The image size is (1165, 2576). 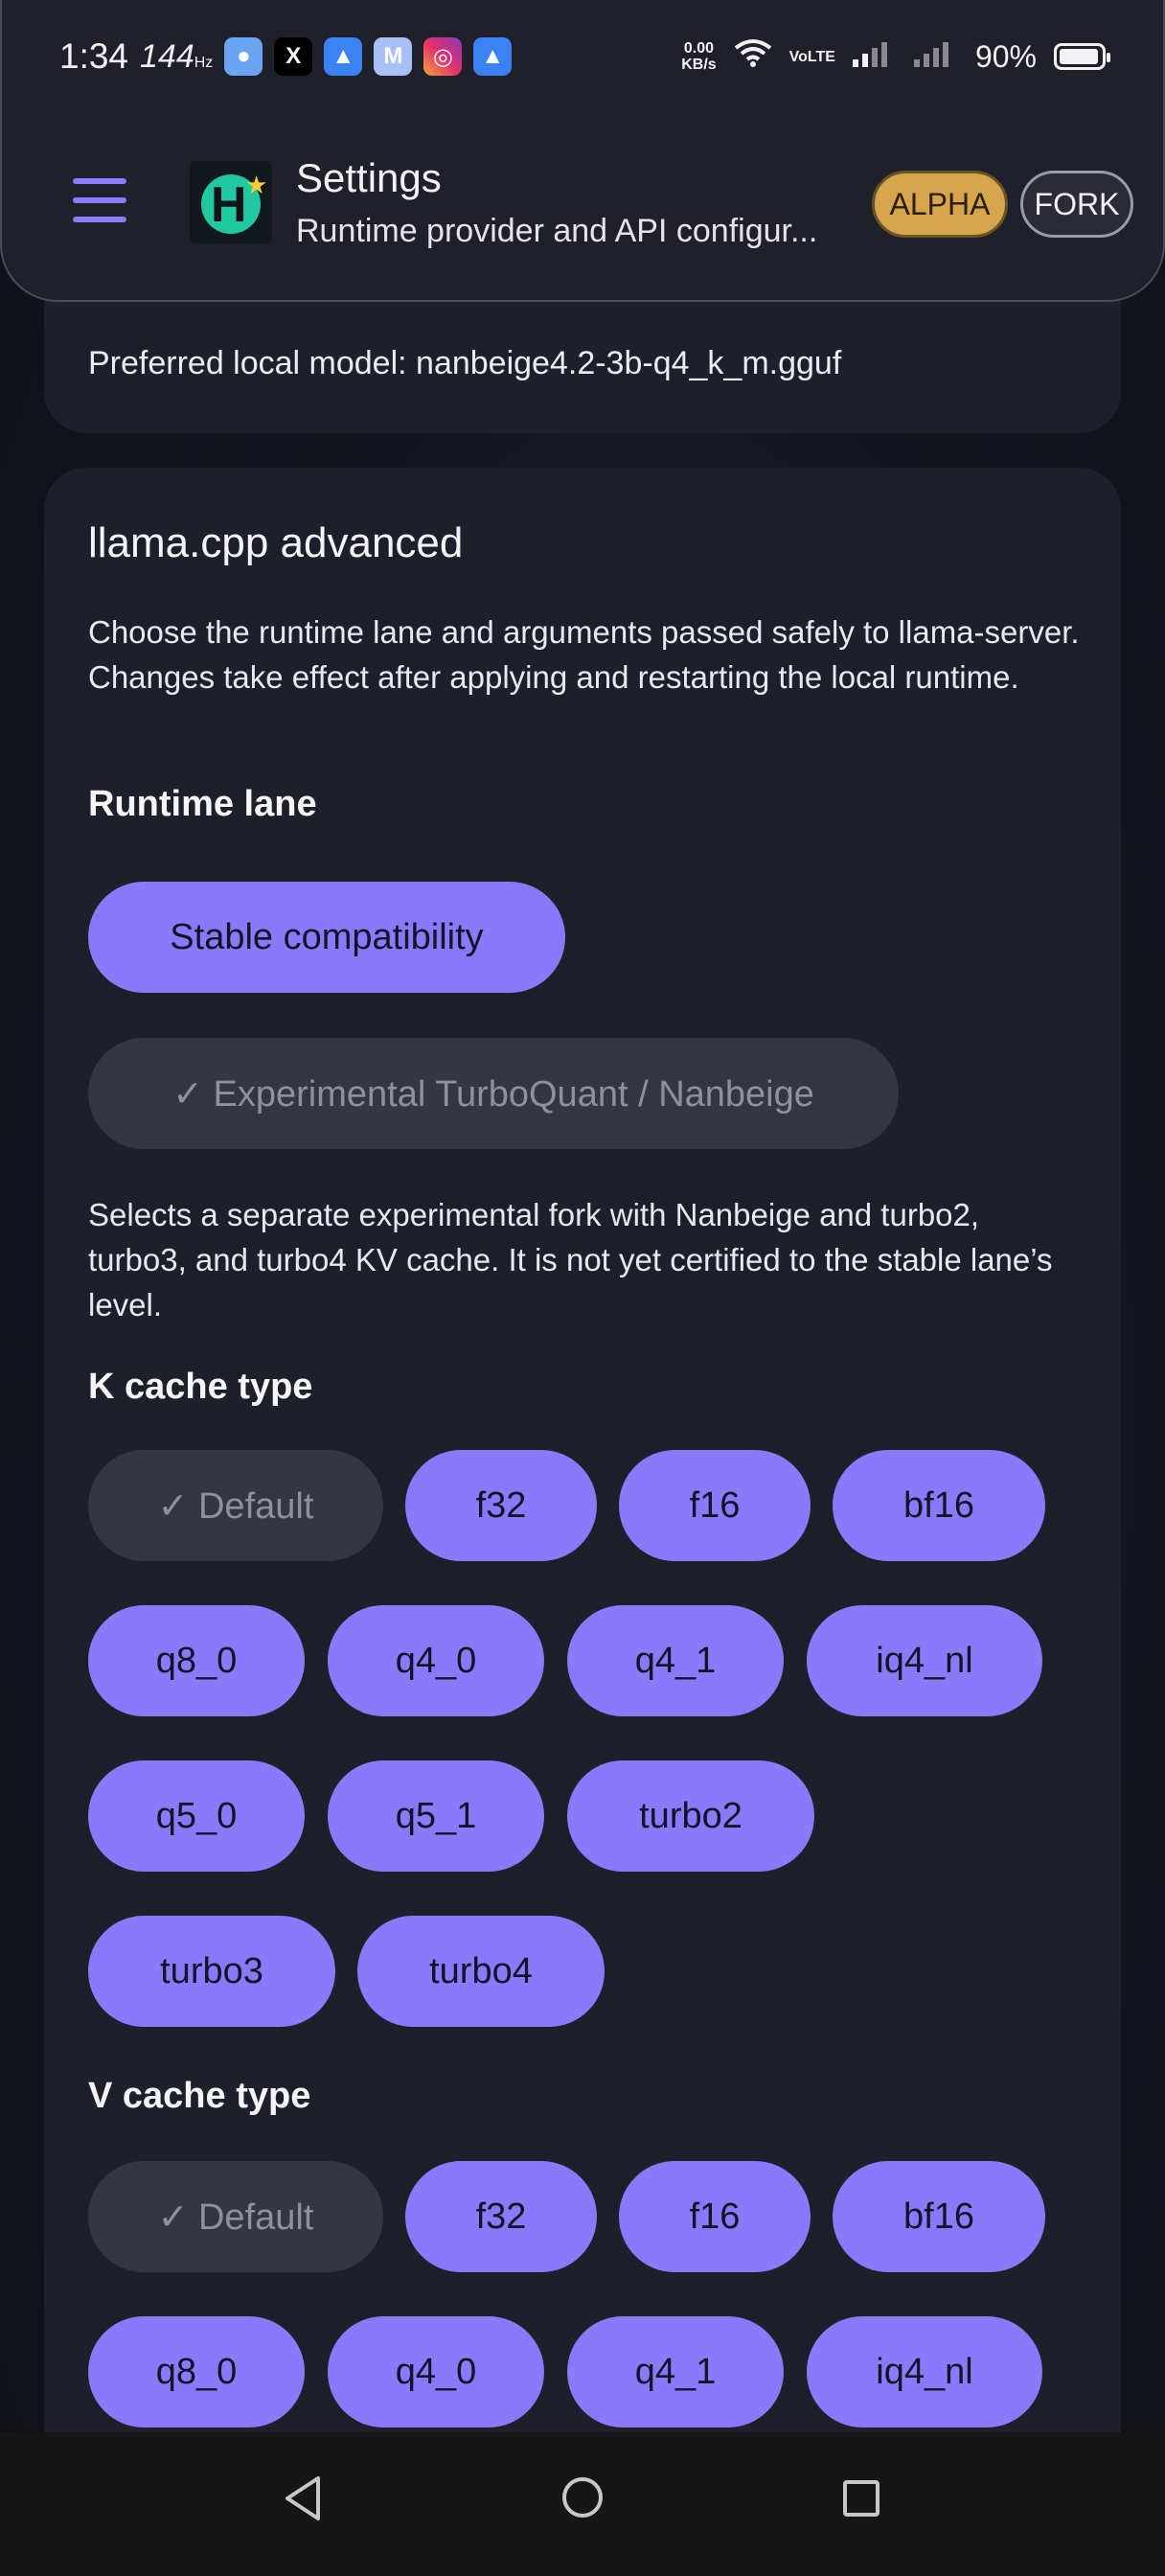 I want to click on battery-percent: 90%, so click(x=1006, y=56).